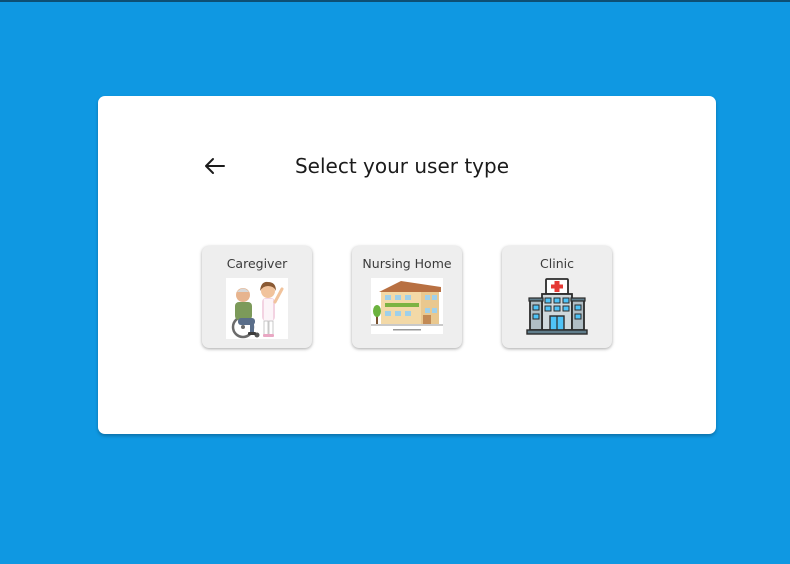 This screenshot has width=790, height=564. What do you see at coordinates (557, 306) in the screenshot?
I see `clinic-hospital-icon` at bounding box center [557, 306].